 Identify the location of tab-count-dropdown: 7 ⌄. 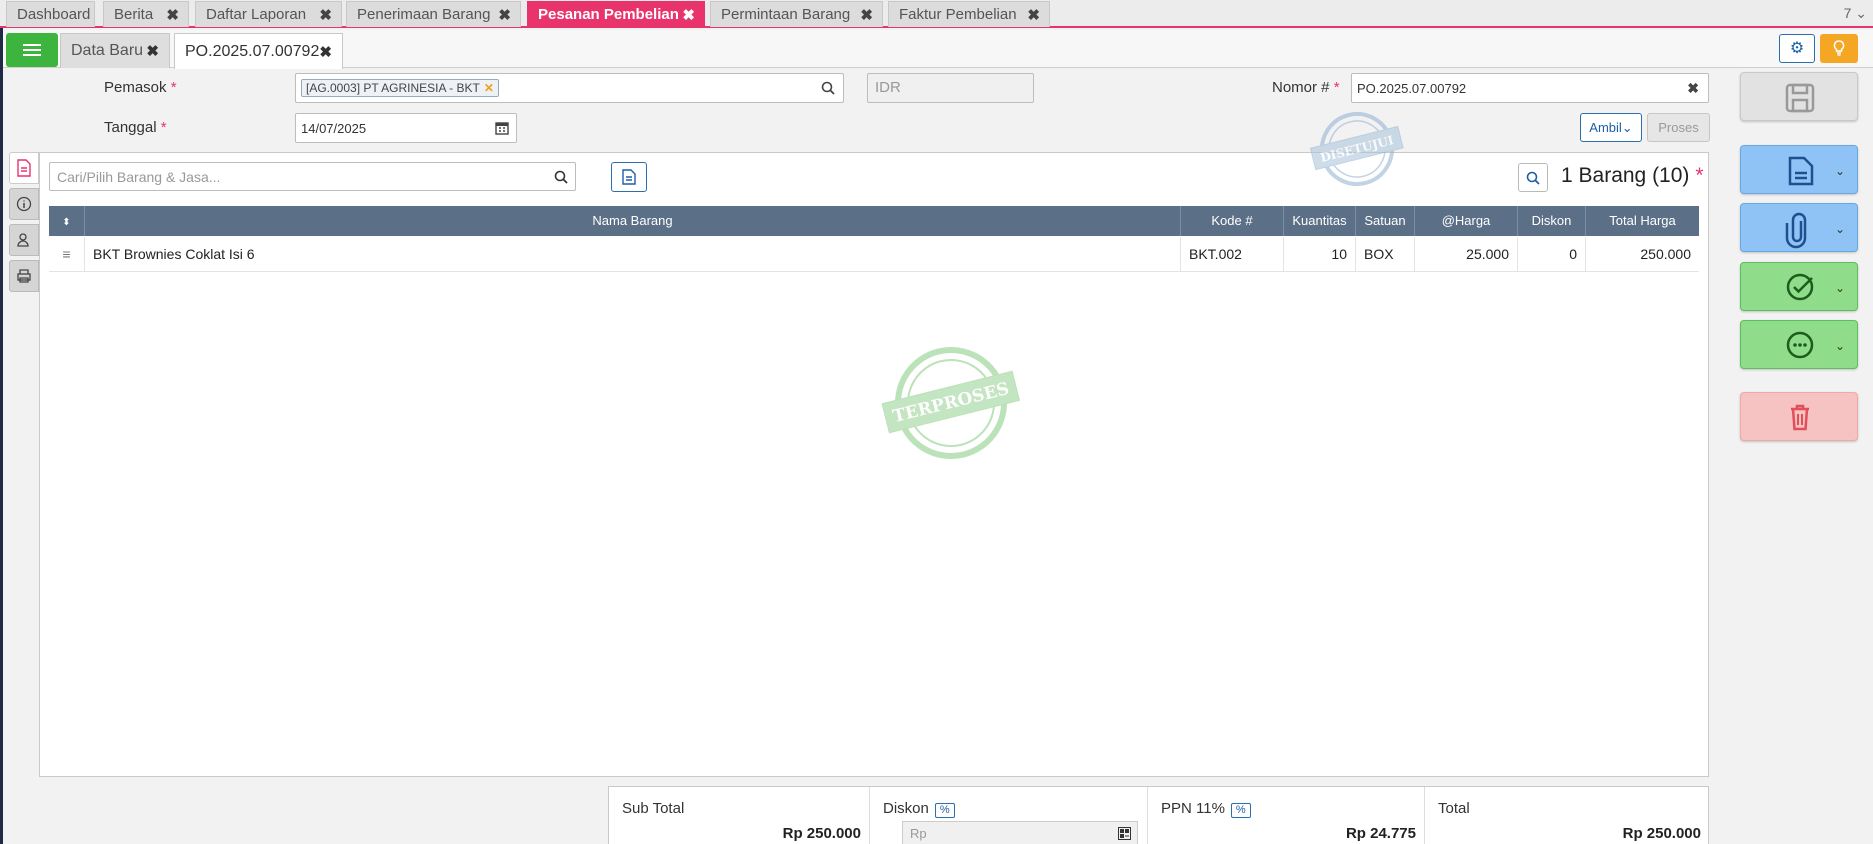
(1855, 13).